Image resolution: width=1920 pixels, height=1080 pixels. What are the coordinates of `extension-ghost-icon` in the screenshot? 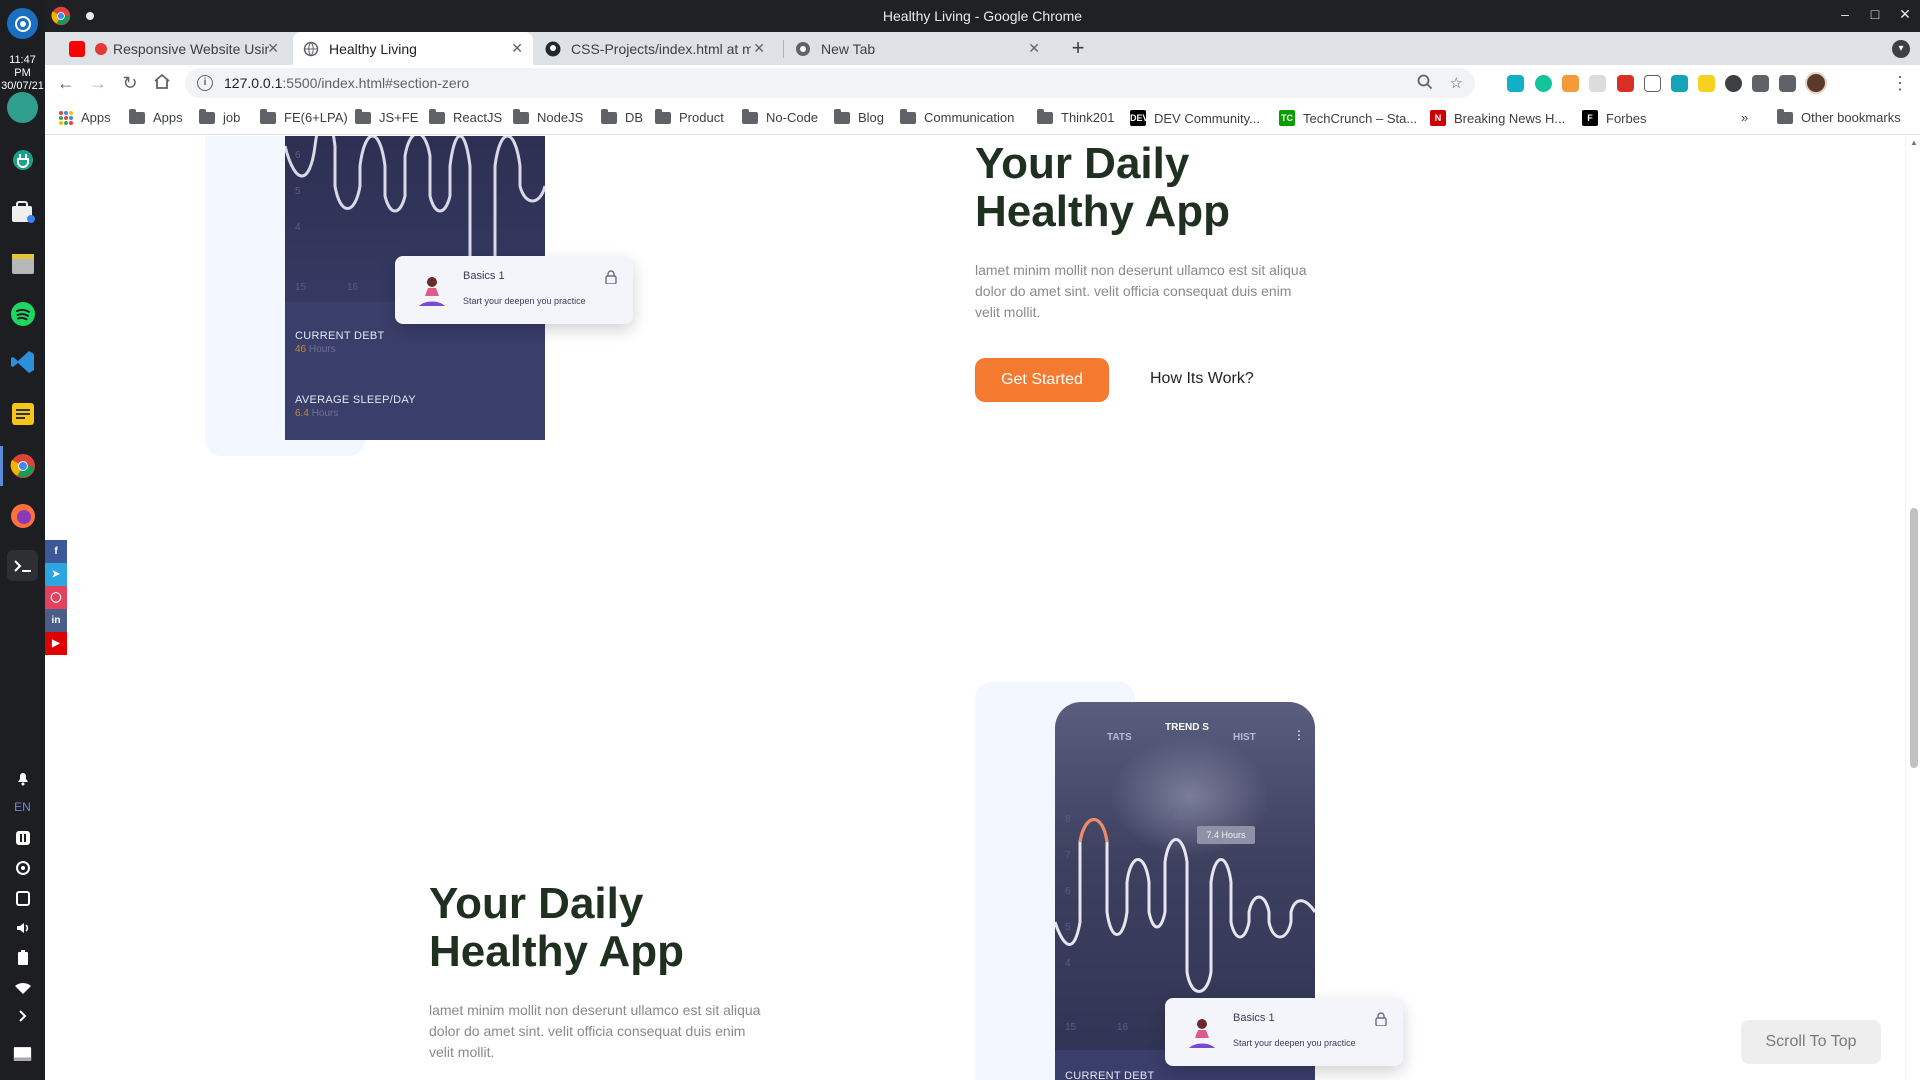 It's located at (1733, 83).